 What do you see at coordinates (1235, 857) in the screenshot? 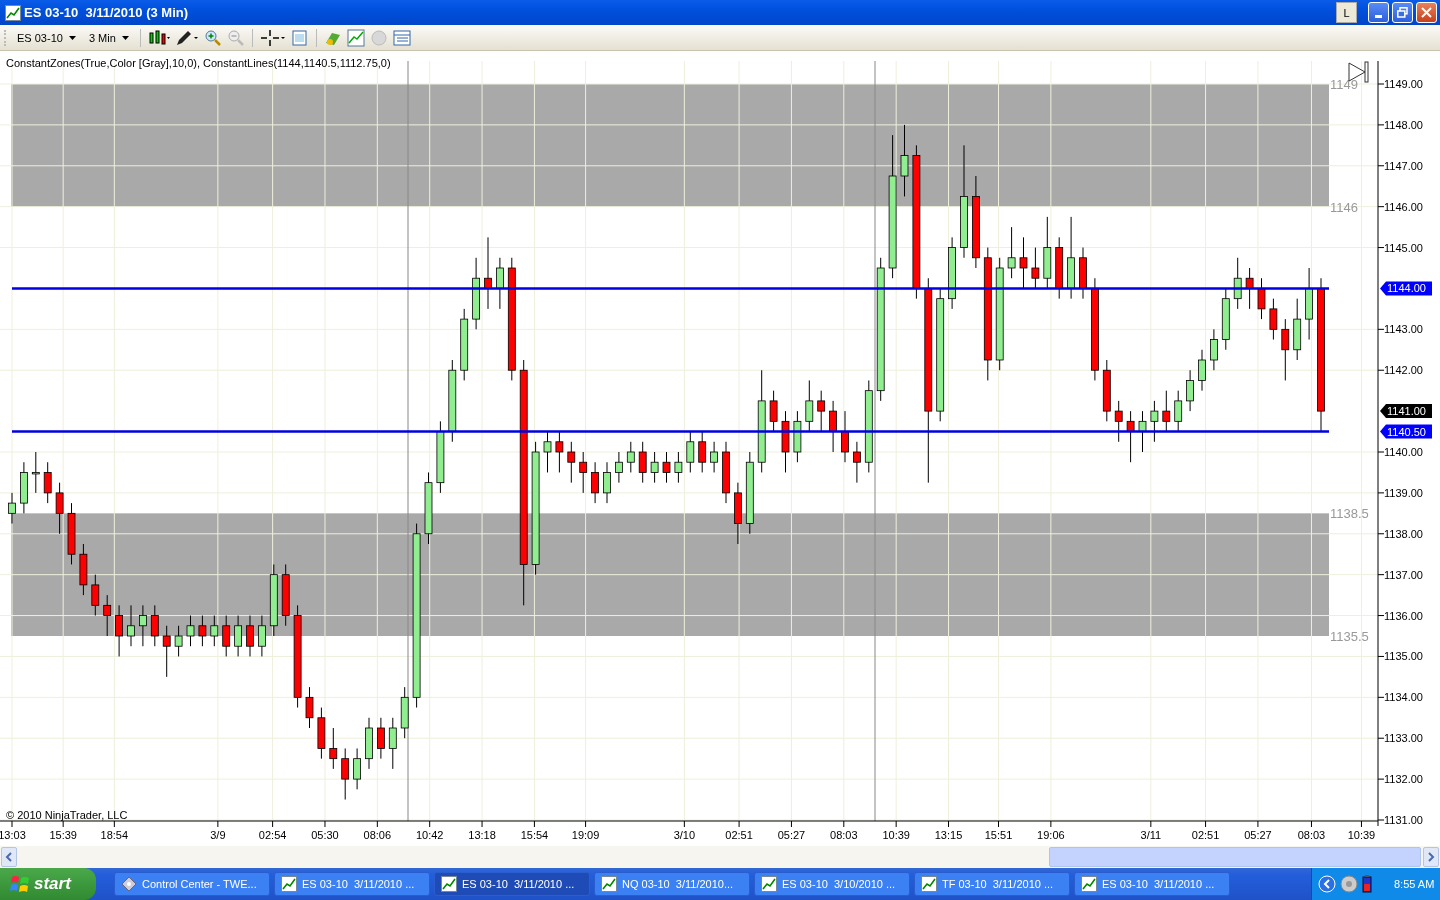
I see `scrollbar-thumb` at bounding box center [1235, 857].